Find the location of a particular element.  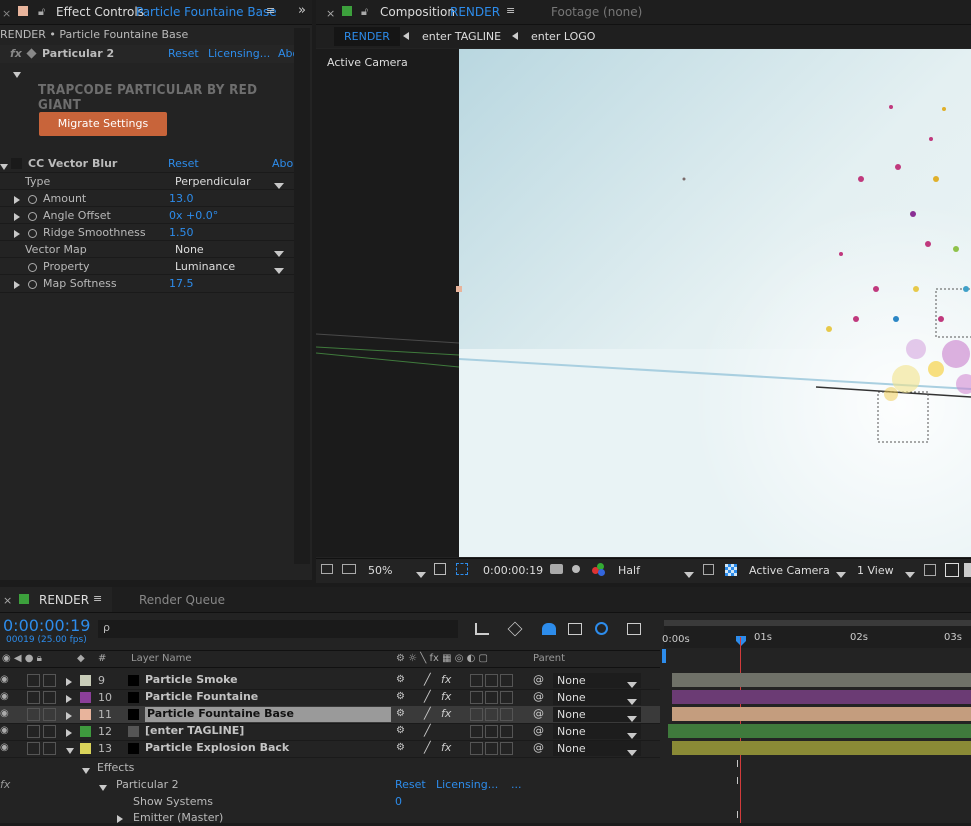

time-ruler: 0:00s 01s 02s 03s is located at coordinates (817, 634).